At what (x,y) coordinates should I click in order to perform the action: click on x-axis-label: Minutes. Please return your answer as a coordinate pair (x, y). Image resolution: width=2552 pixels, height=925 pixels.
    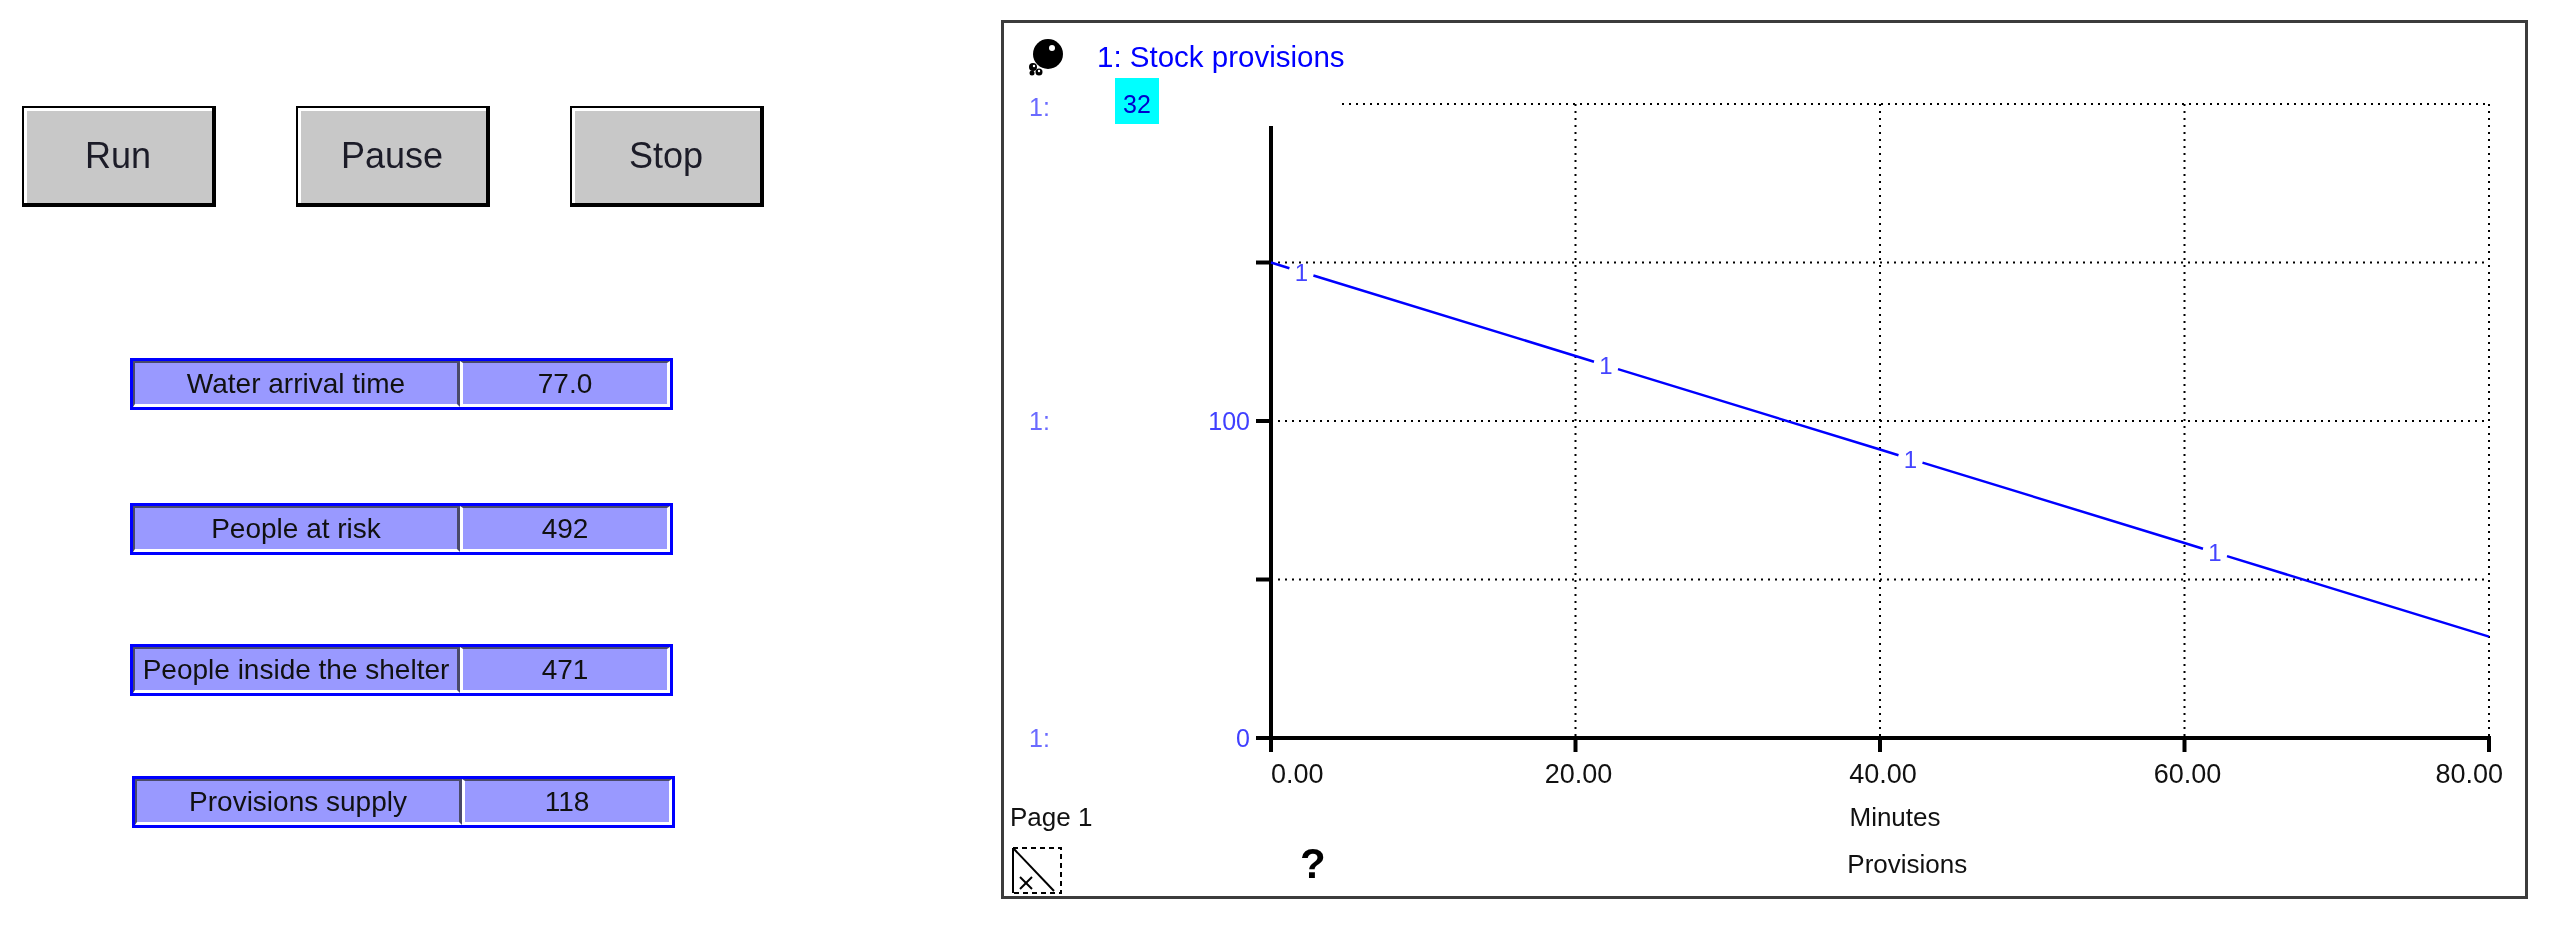
    Looking at the image, I should click on (1895, 817).